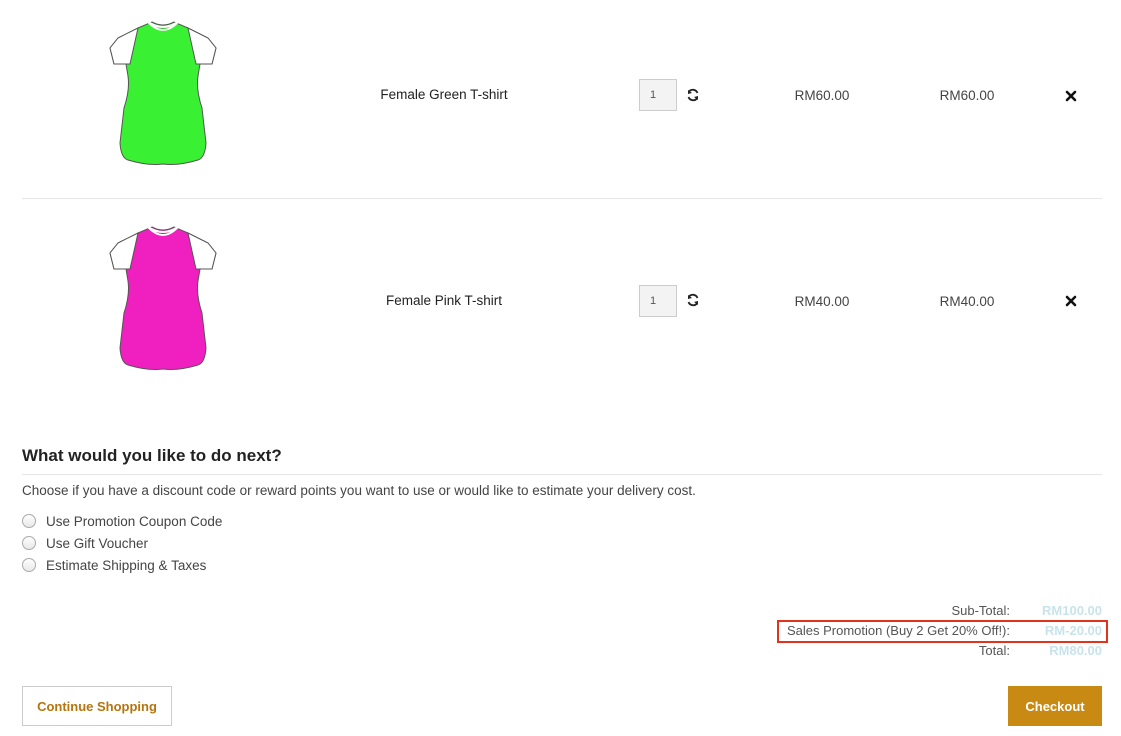  What do you see at coordinates (942, 631) in the screenshot?
I see `promotion-highlight-box` at bounding box center [942, 631].